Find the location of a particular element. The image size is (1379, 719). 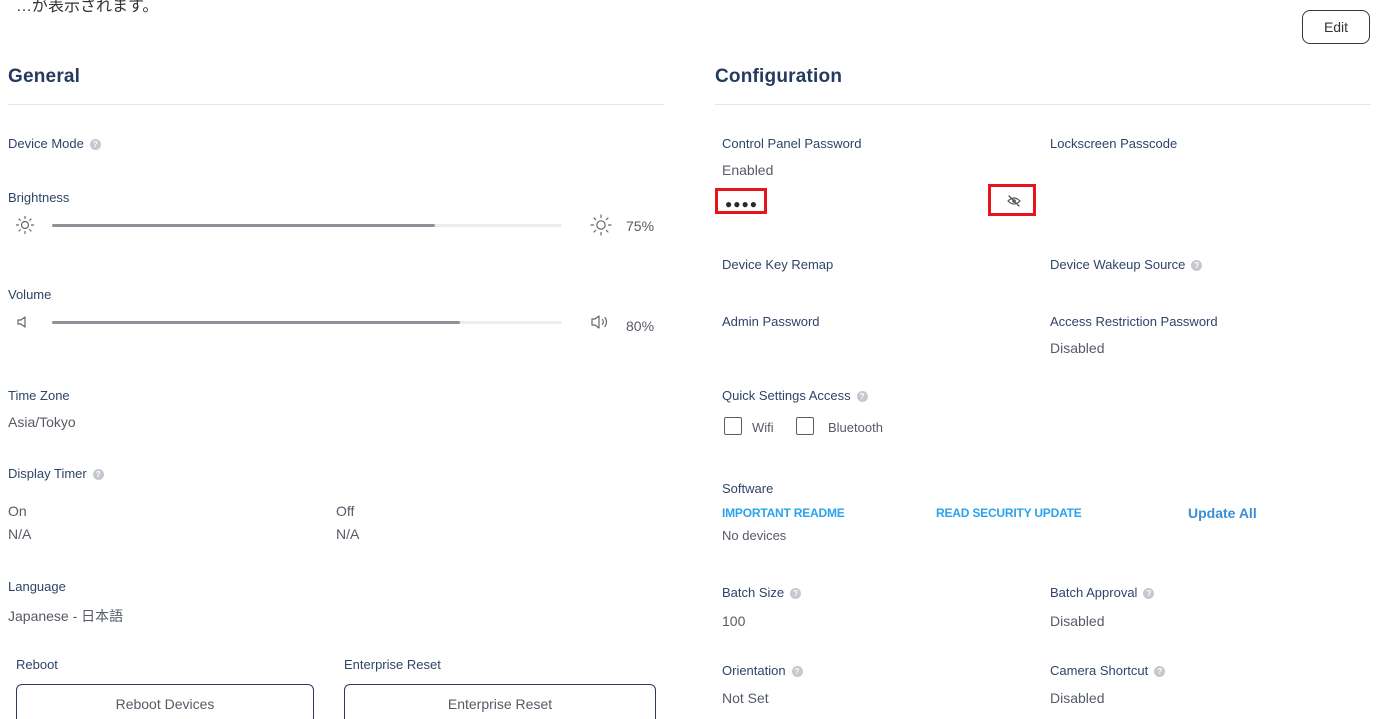

device-mode-label: Device Mode? is located at coordinates (54, 143).